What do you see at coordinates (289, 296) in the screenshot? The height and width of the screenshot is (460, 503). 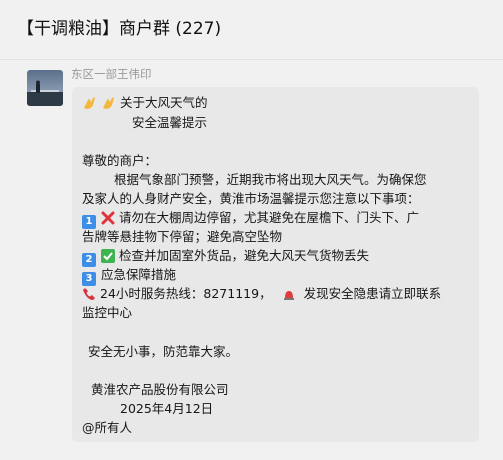 I see `police-light-icon` at bounding box center [289, 296].